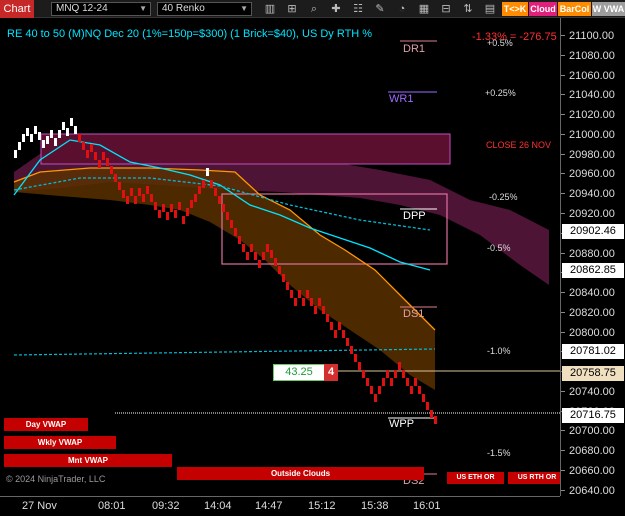 This screenshot has height=516, width=625. I want to click on us-rth-or-button: US RTH OR, so click(537, 478).